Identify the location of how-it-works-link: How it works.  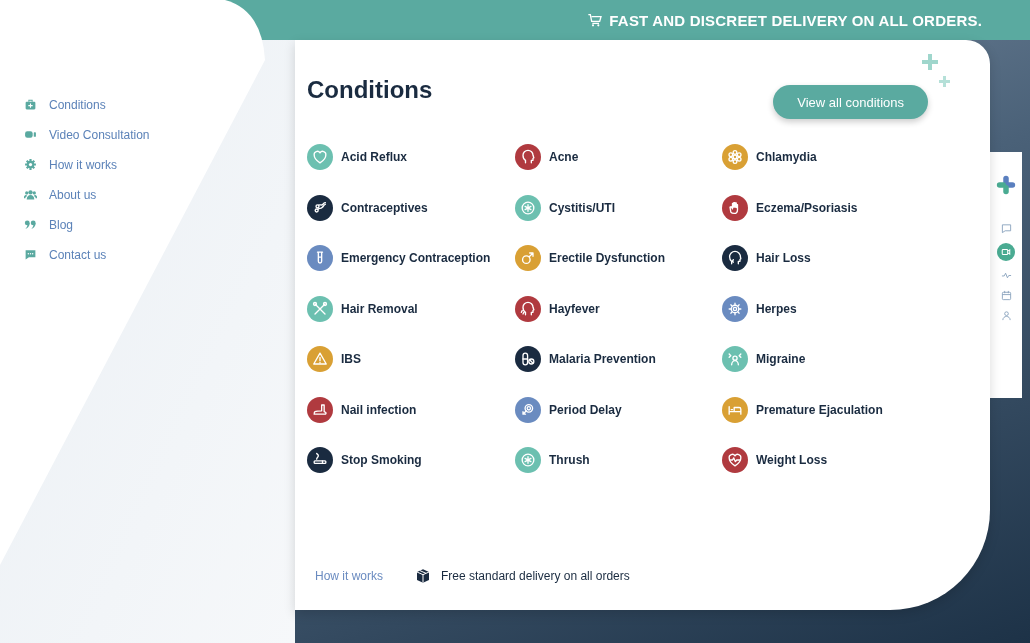
(349, 576).